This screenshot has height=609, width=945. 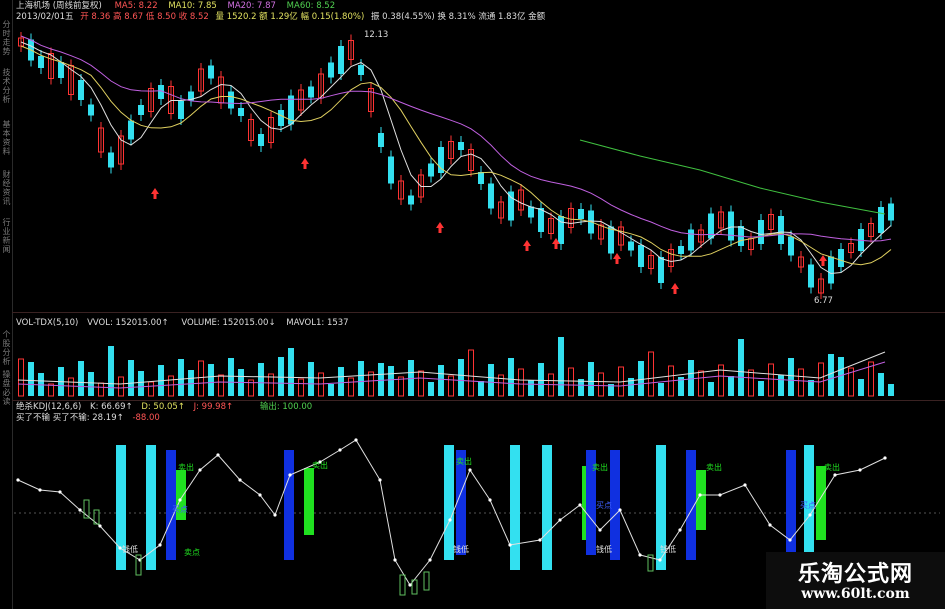 I want to click on kdj-marker-label: 卖出, so click(x=186, y=467).